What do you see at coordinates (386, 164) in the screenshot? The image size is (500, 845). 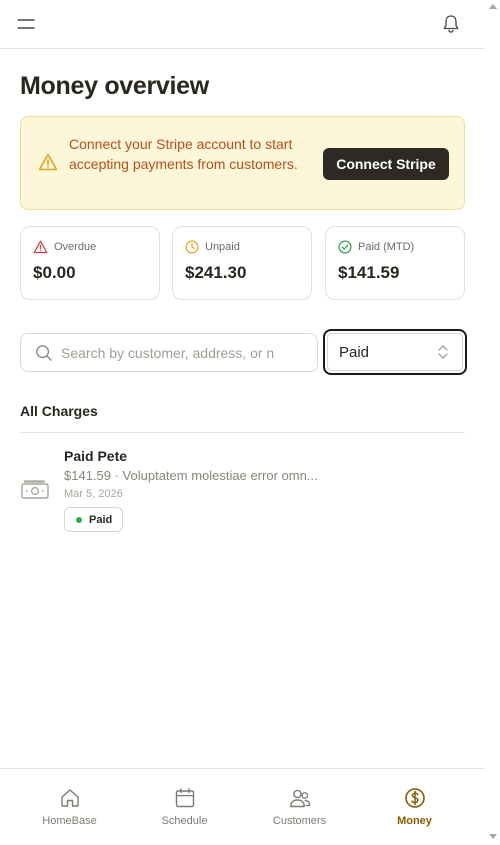 I see `connect-stripe-button: Connect Stripe` at bounding box center [386, 164].